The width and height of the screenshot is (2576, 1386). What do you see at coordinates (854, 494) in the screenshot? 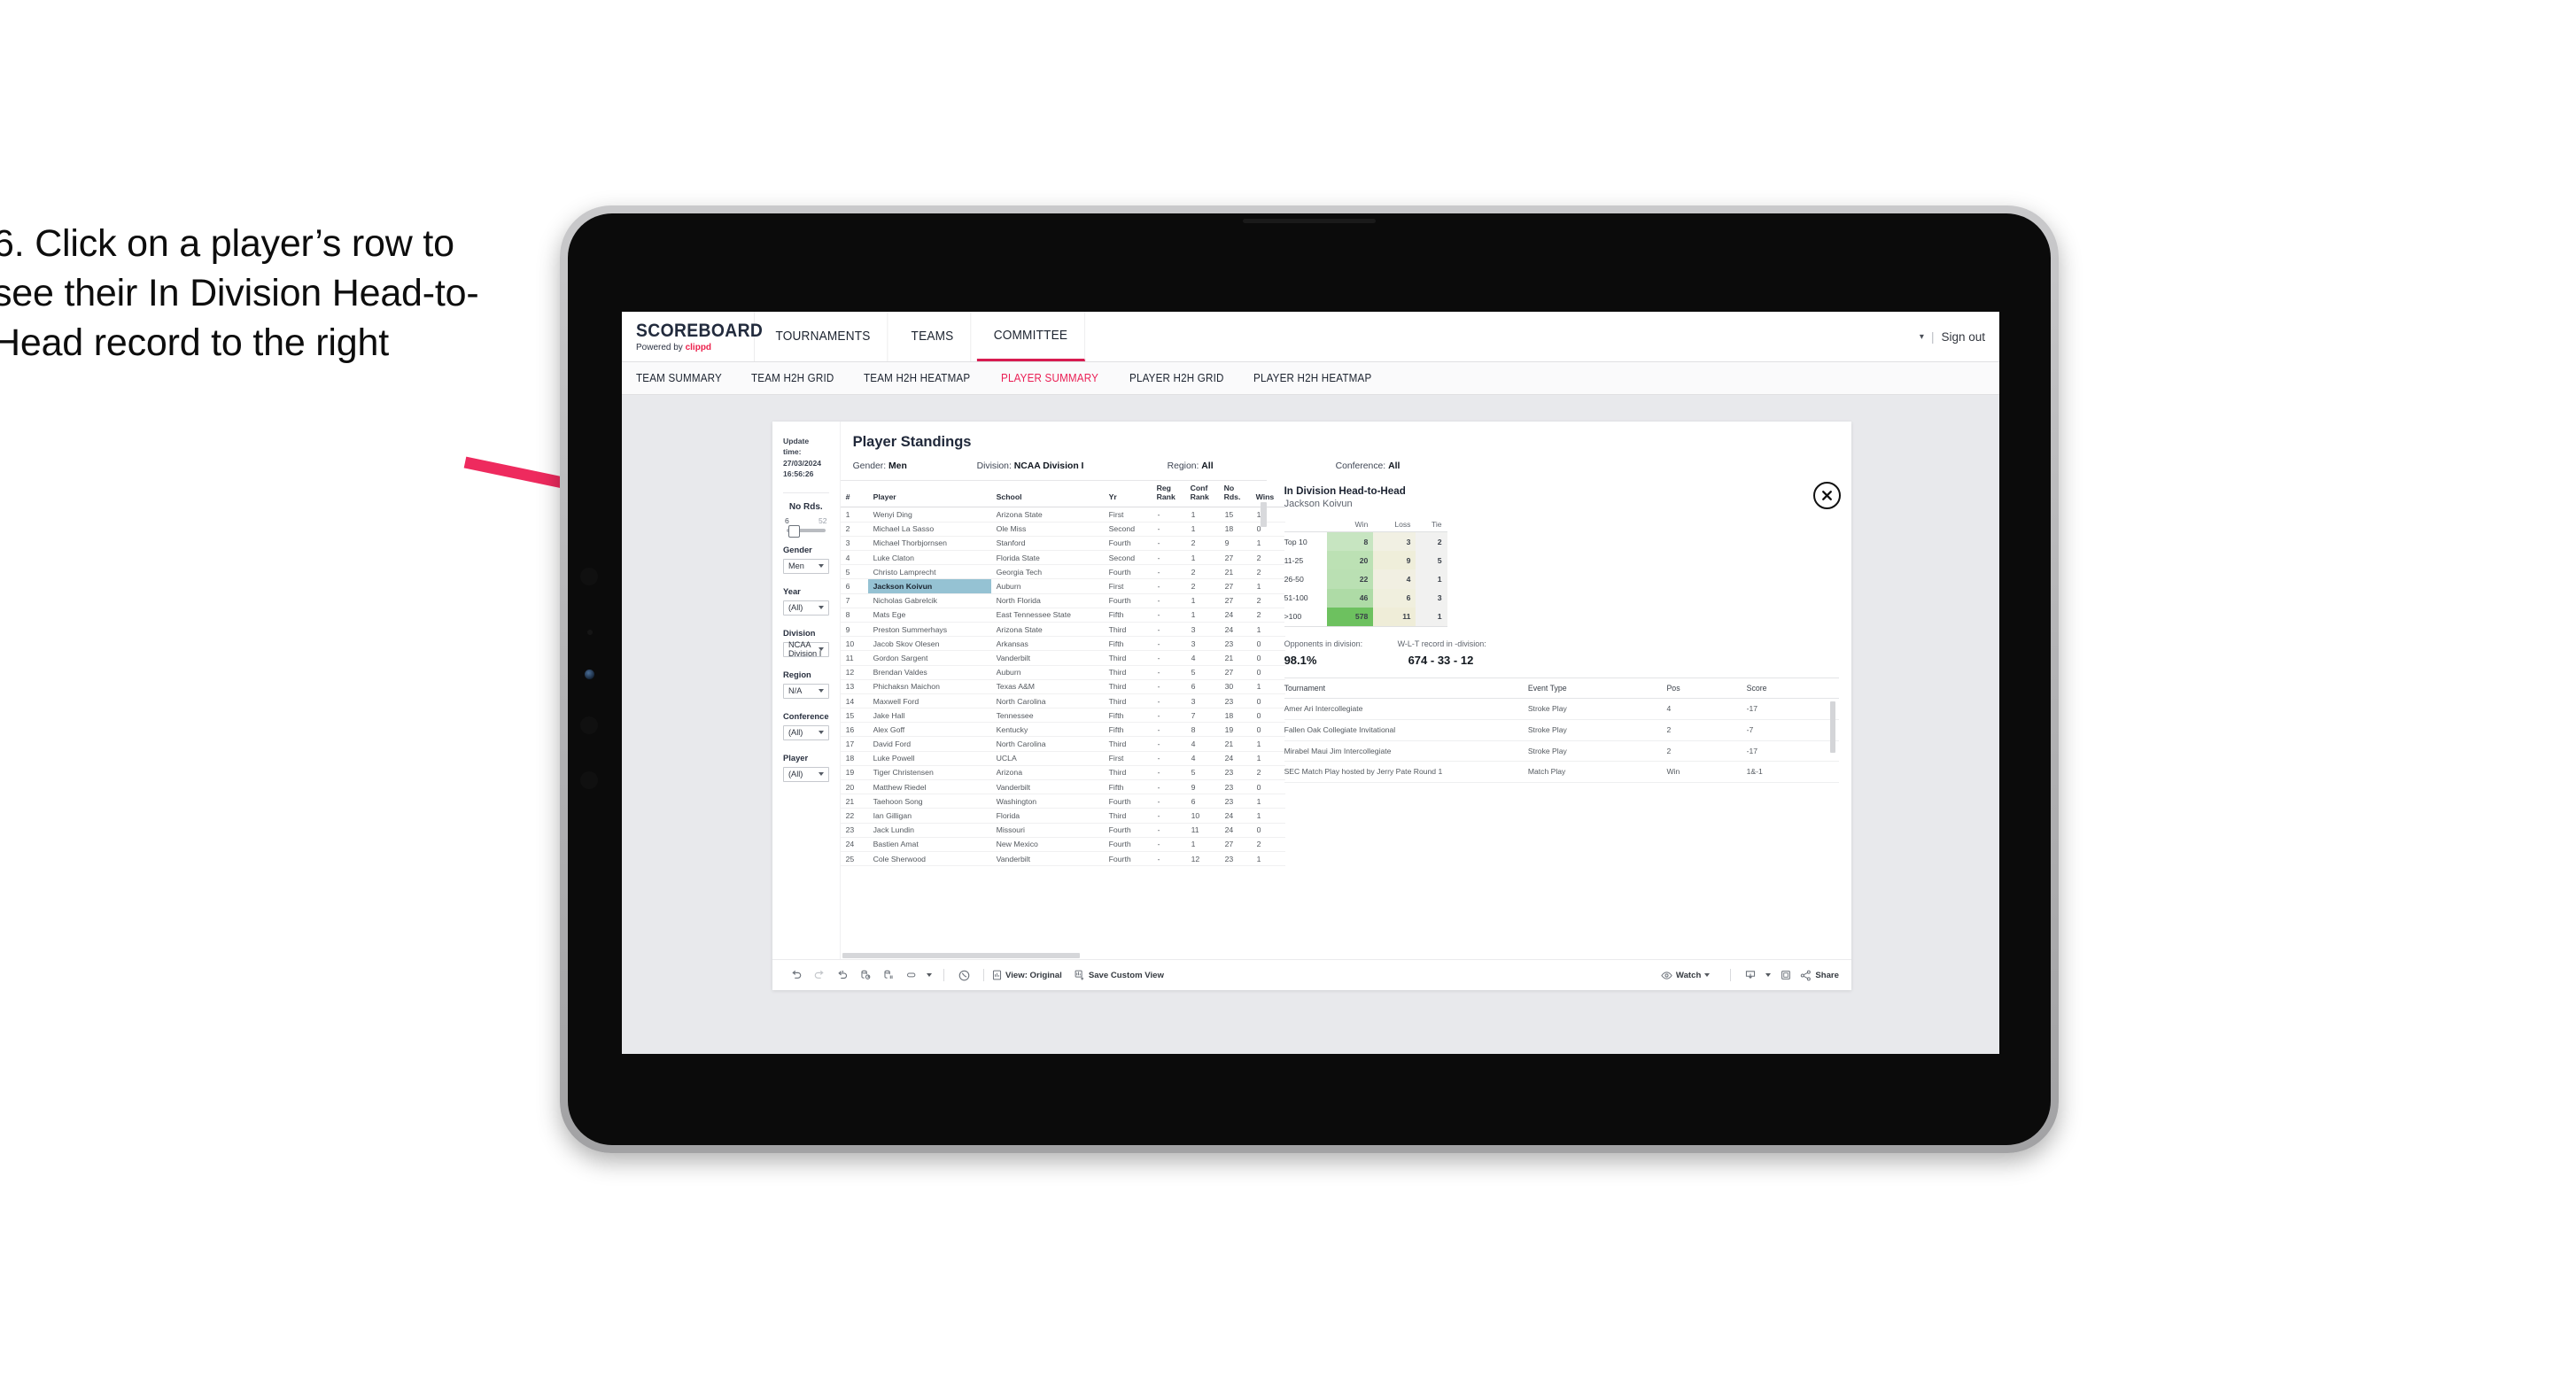
I see `col-rank: #` at bounding box center [854, 494].